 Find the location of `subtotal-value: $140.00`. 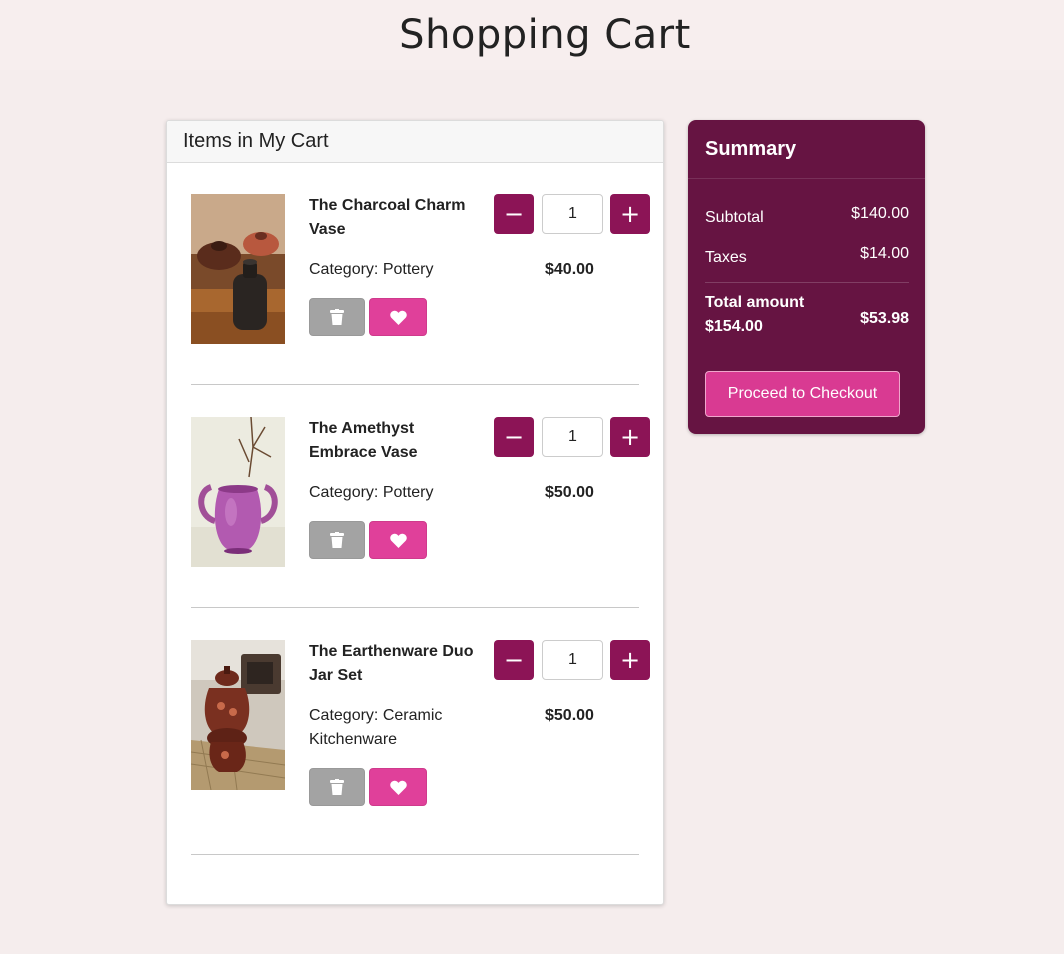

subtotal-value: $140.00 is located at coordinates (880, 213).